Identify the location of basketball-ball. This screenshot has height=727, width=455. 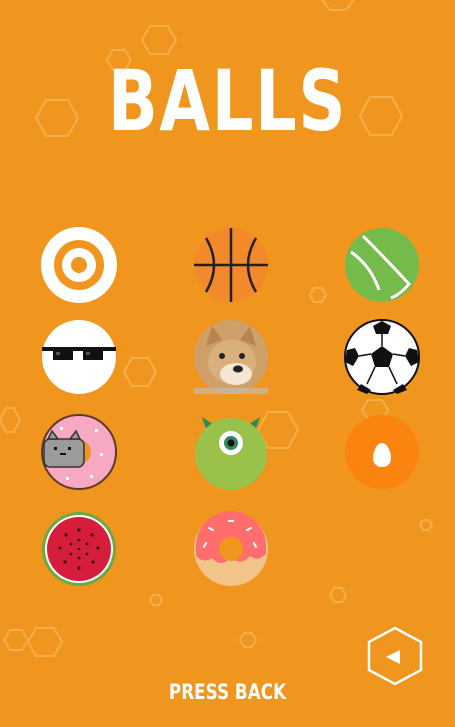
(231, 265).